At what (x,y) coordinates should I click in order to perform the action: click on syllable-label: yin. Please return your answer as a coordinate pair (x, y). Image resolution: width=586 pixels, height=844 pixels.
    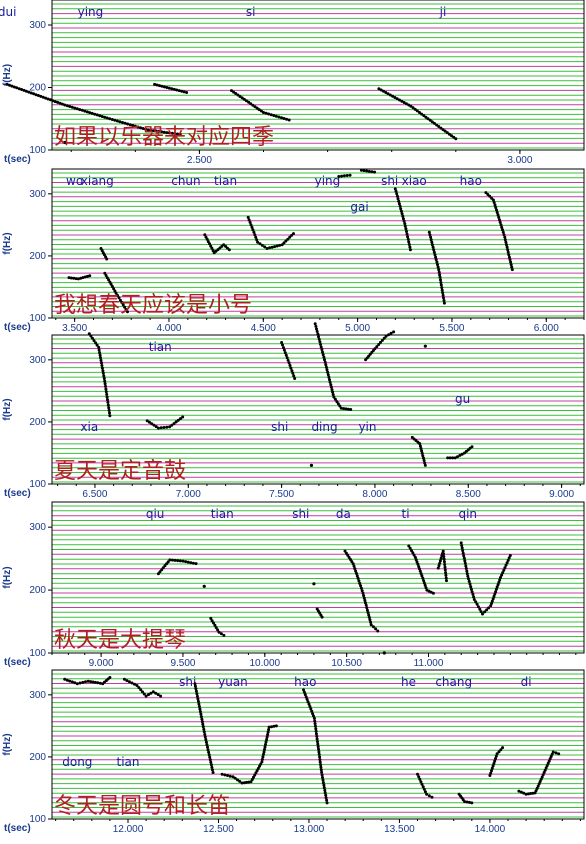
    Looking at the image, I should click on (367, 427).